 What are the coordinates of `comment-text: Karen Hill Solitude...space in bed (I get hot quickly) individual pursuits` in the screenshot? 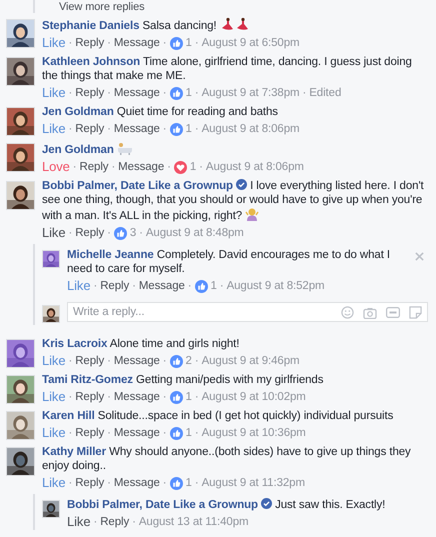 It's located at (218, 416).